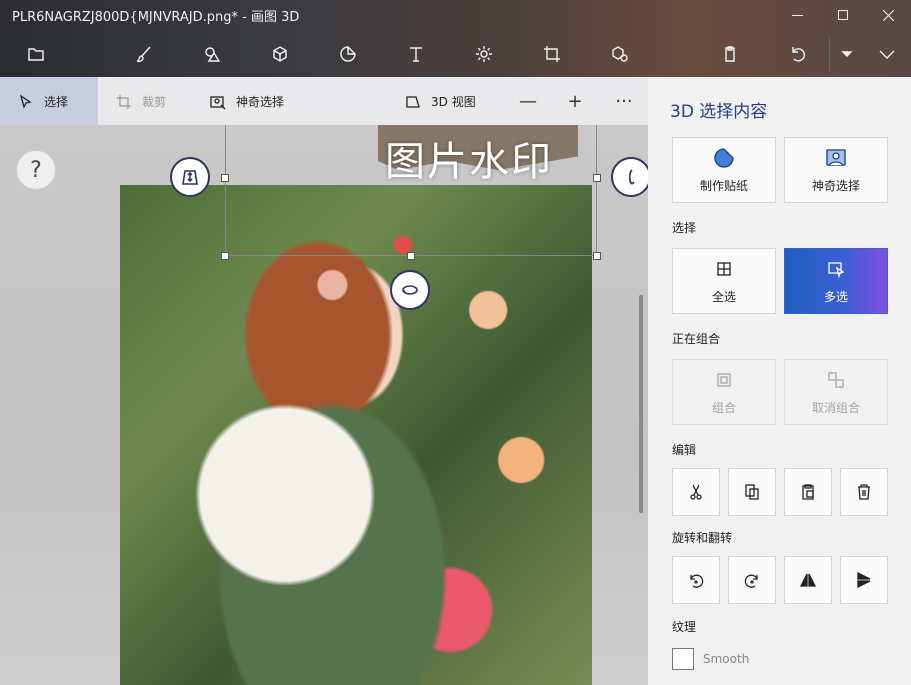 Image resolution: width=911 pixels, height=685 pixels. Describe the element at coordinates (416, 54) in the screenshot. I see `text-button` at that location.